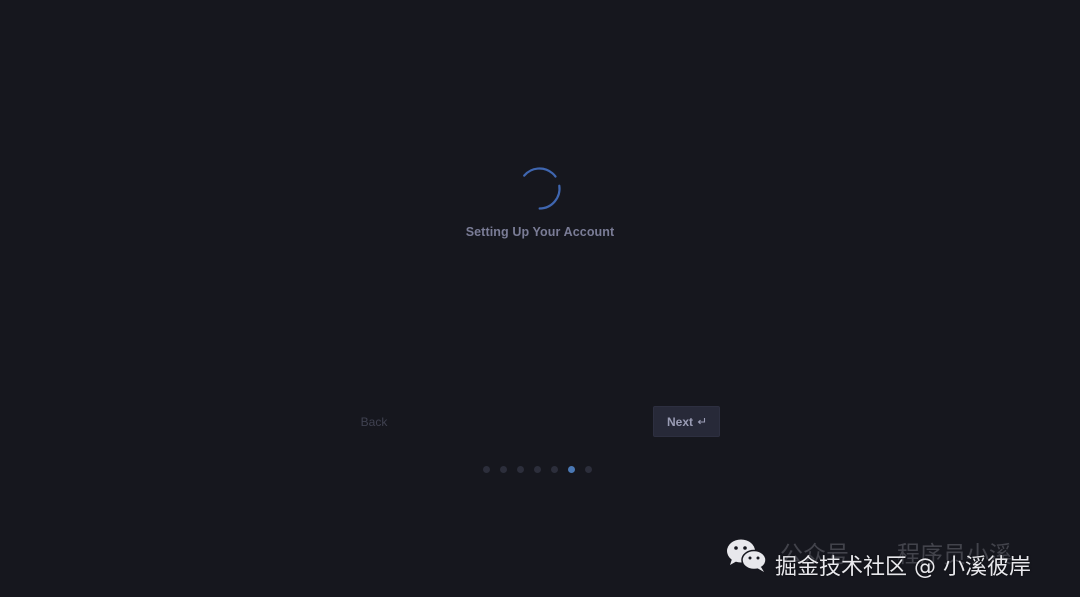  What do you see at coordinates (679, 421) in the screenshot?
I see `next-button-label: Next` at bounding box center [679, 421].